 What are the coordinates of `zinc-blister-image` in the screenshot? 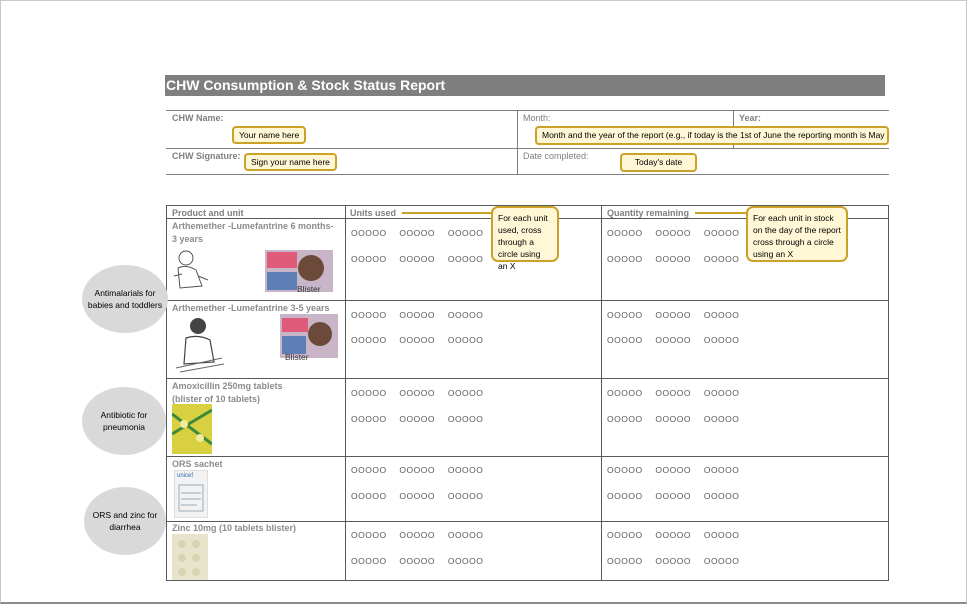 It's located at (190, 557).